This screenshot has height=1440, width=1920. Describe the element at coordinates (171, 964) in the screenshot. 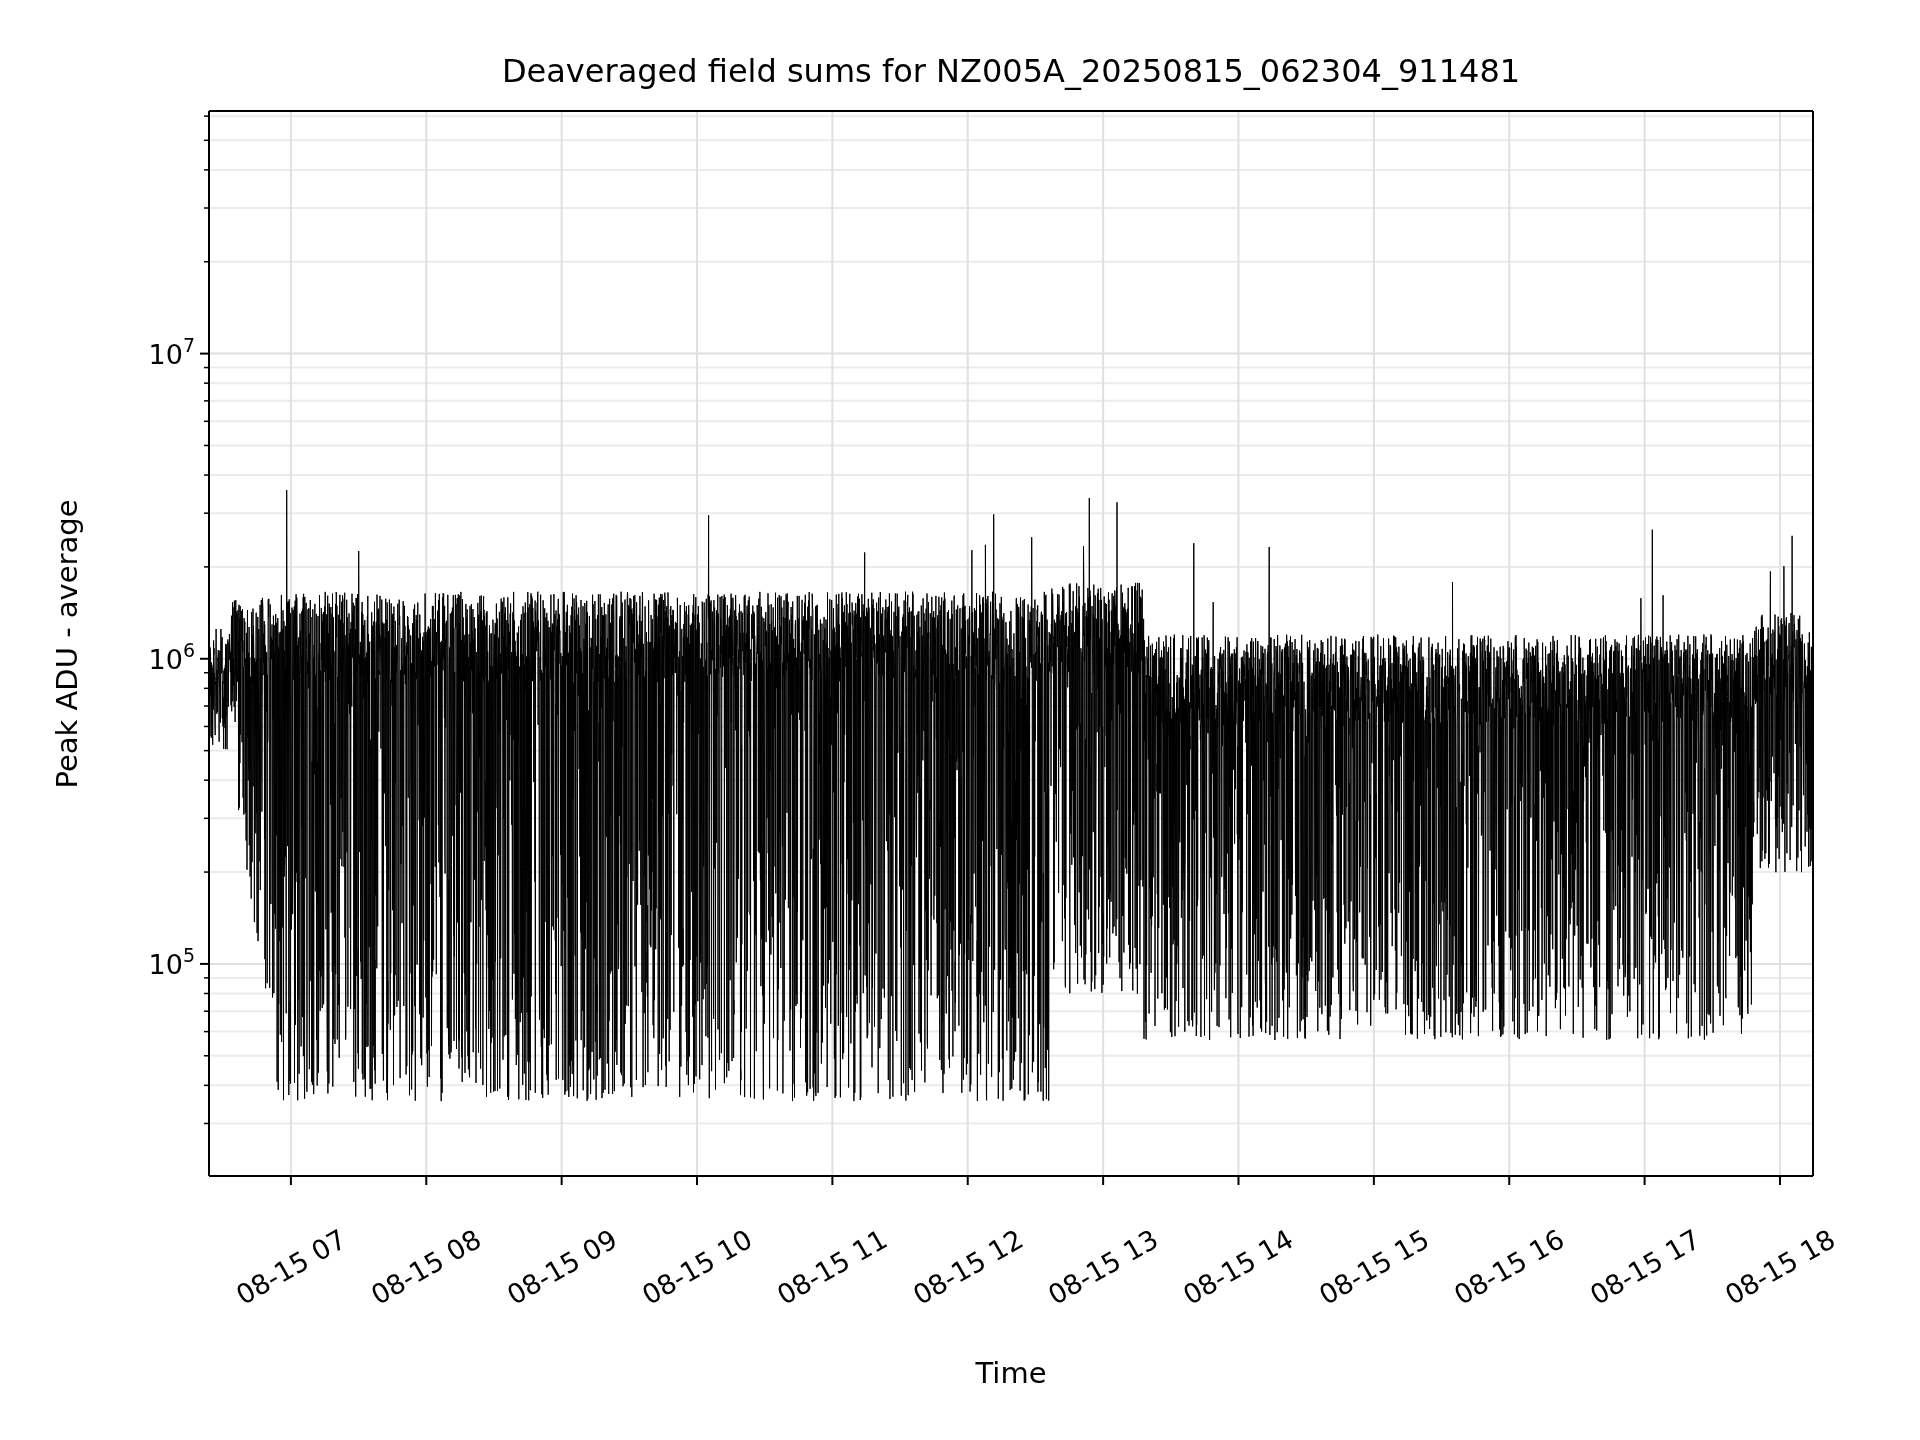

I see `y-tick-label: 10$^{5}$` at that location.